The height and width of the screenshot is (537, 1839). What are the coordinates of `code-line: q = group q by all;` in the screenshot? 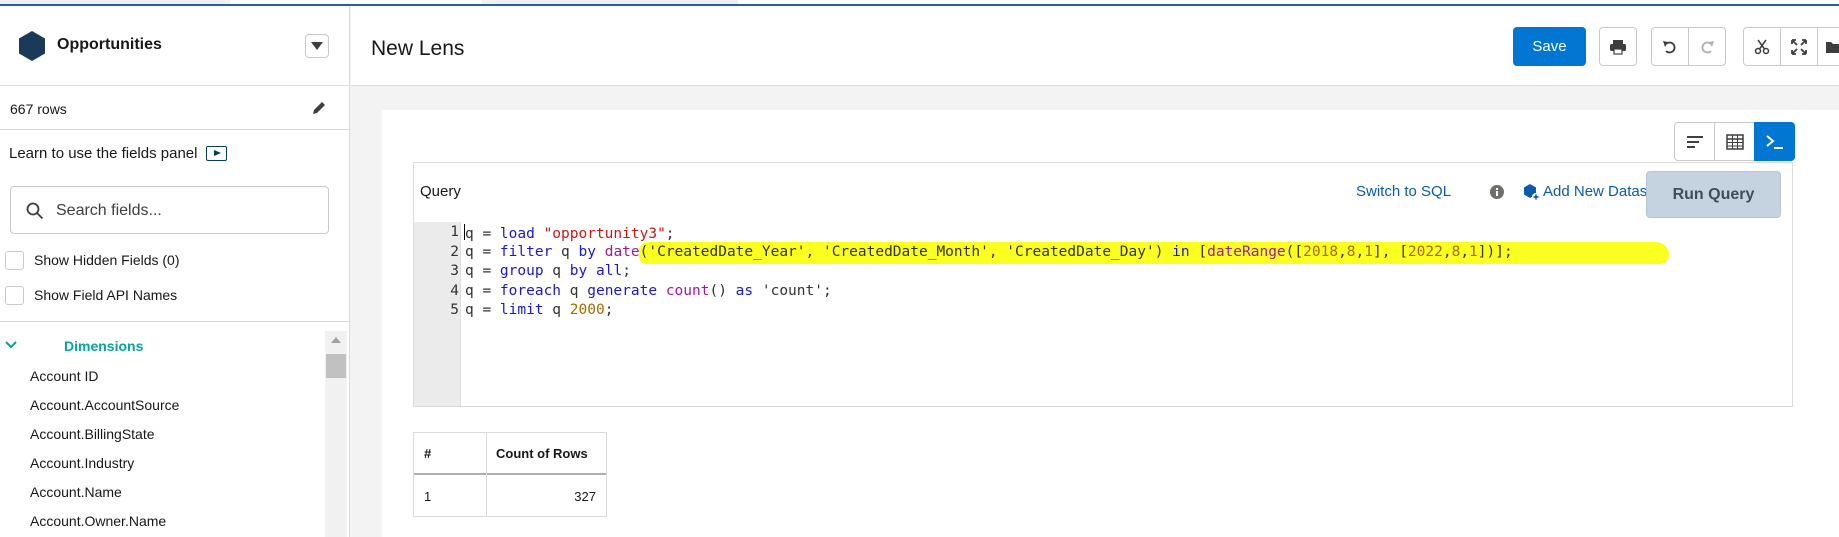 It's located at (548, 271).